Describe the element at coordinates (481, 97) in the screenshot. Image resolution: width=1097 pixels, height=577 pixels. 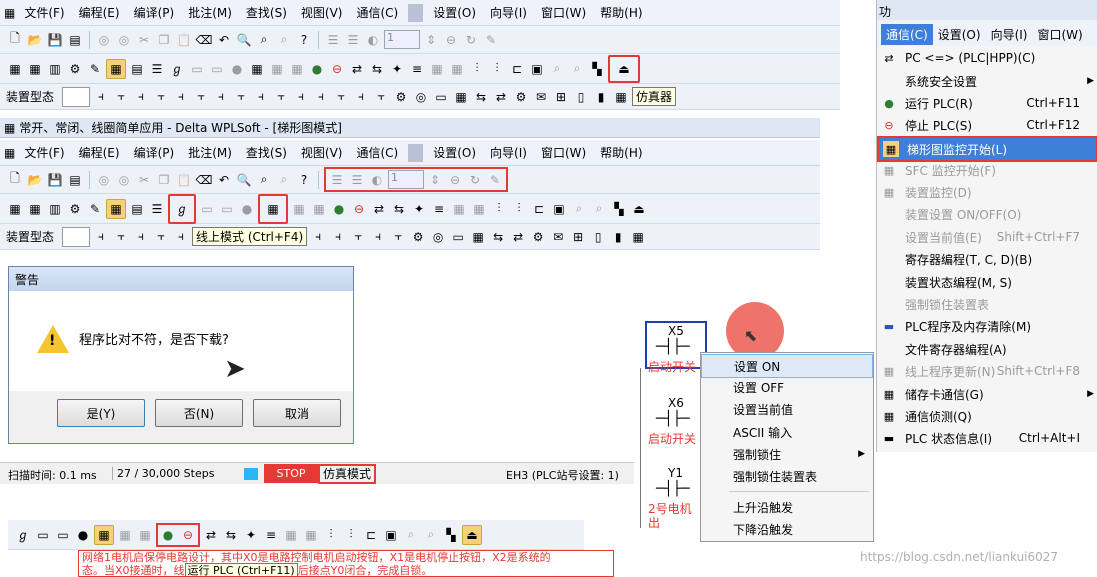
I see `flow-icon: ⇆` at that location.